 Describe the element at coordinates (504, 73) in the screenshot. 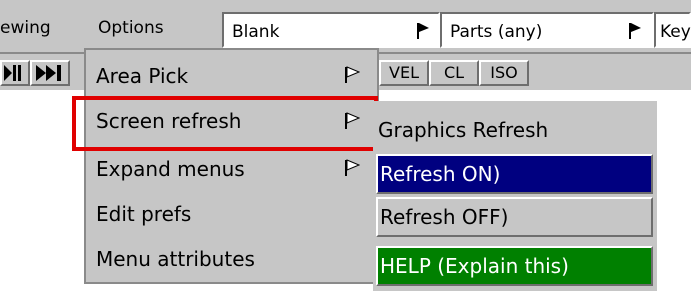

I see `iso-button: ISO` at that location.